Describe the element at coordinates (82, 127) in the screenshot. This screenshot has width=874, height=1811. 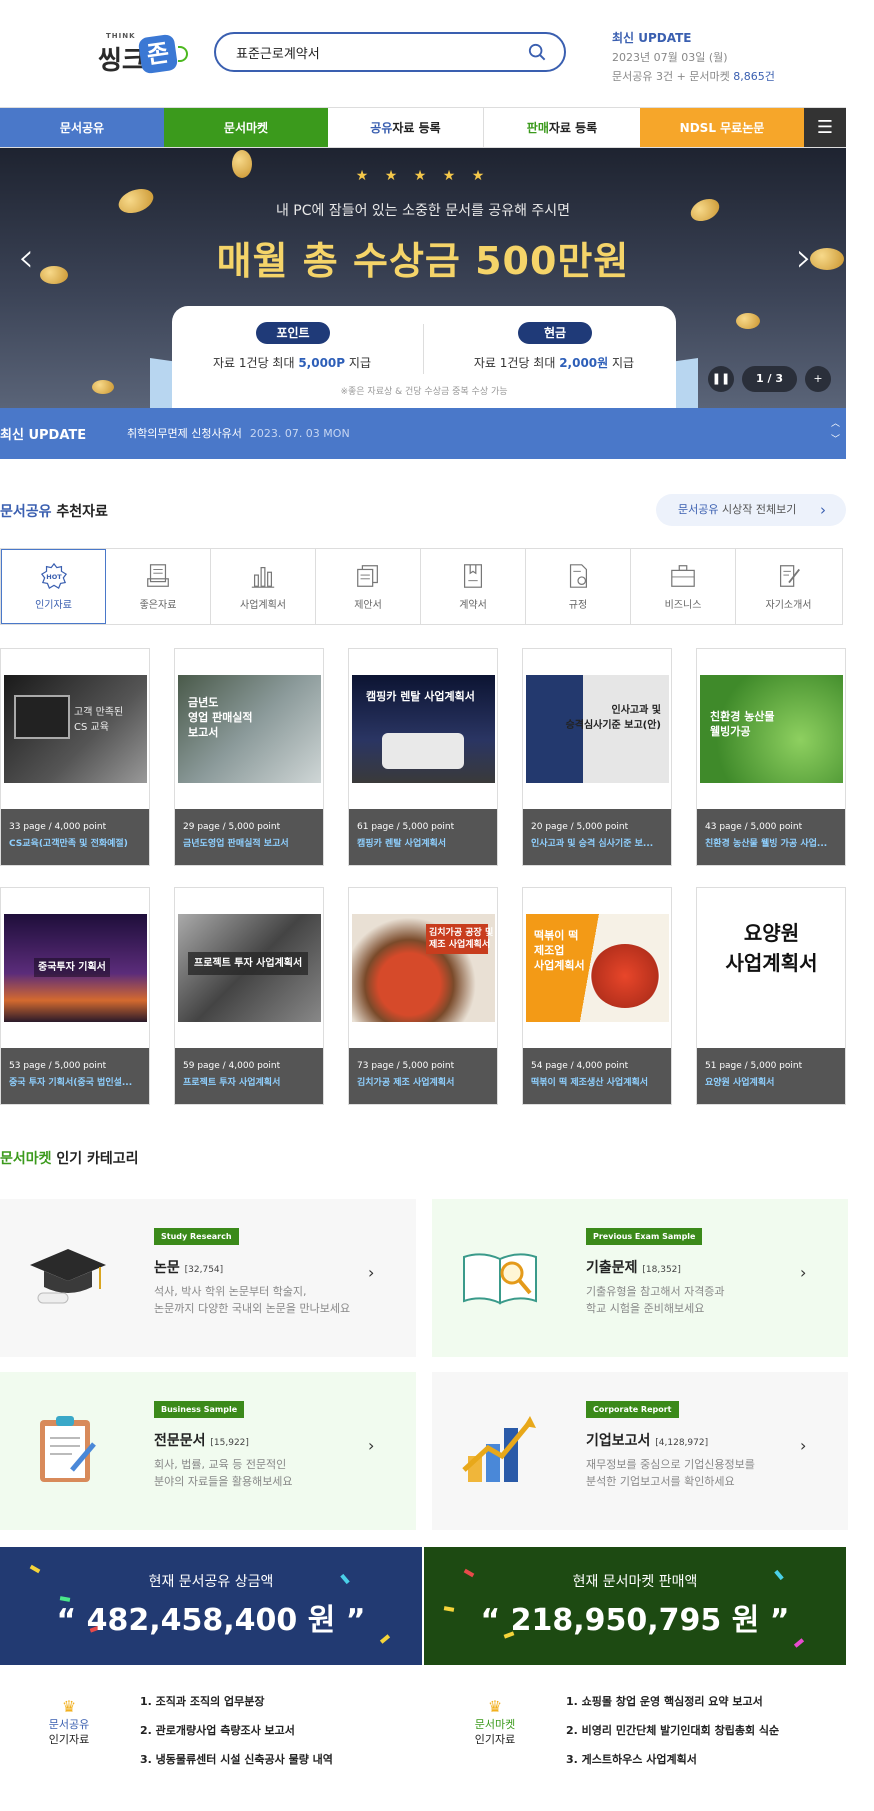
I see `nav-doc-share: 문서공유` at that location.